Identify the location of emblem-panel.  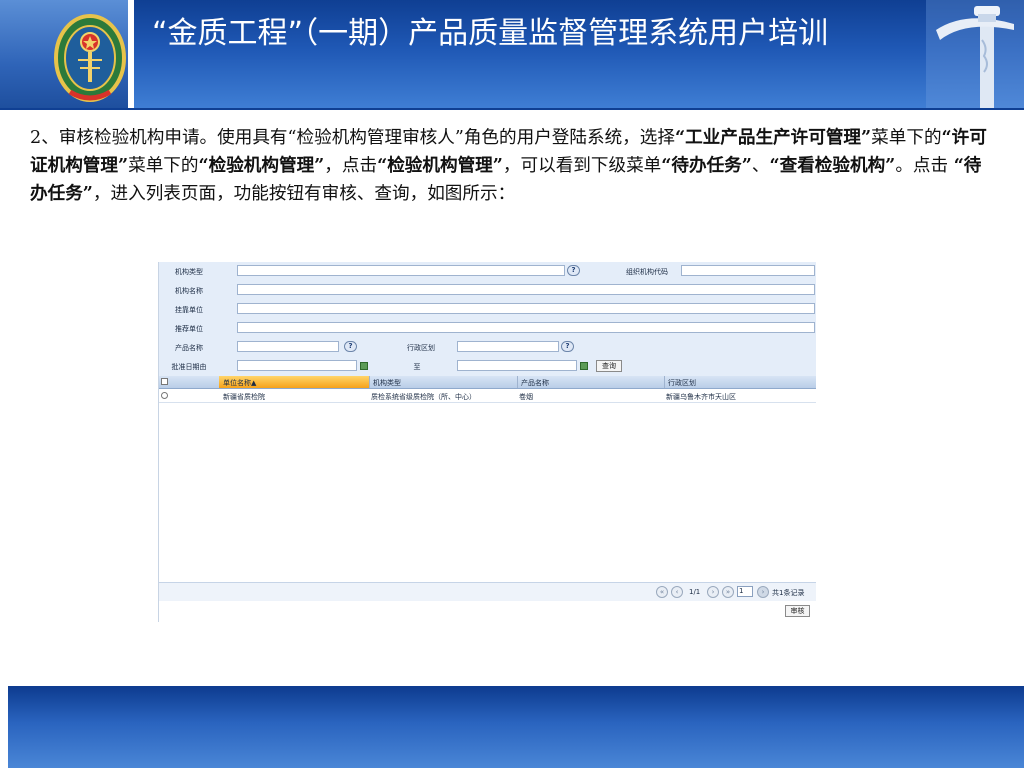
(64, 54).